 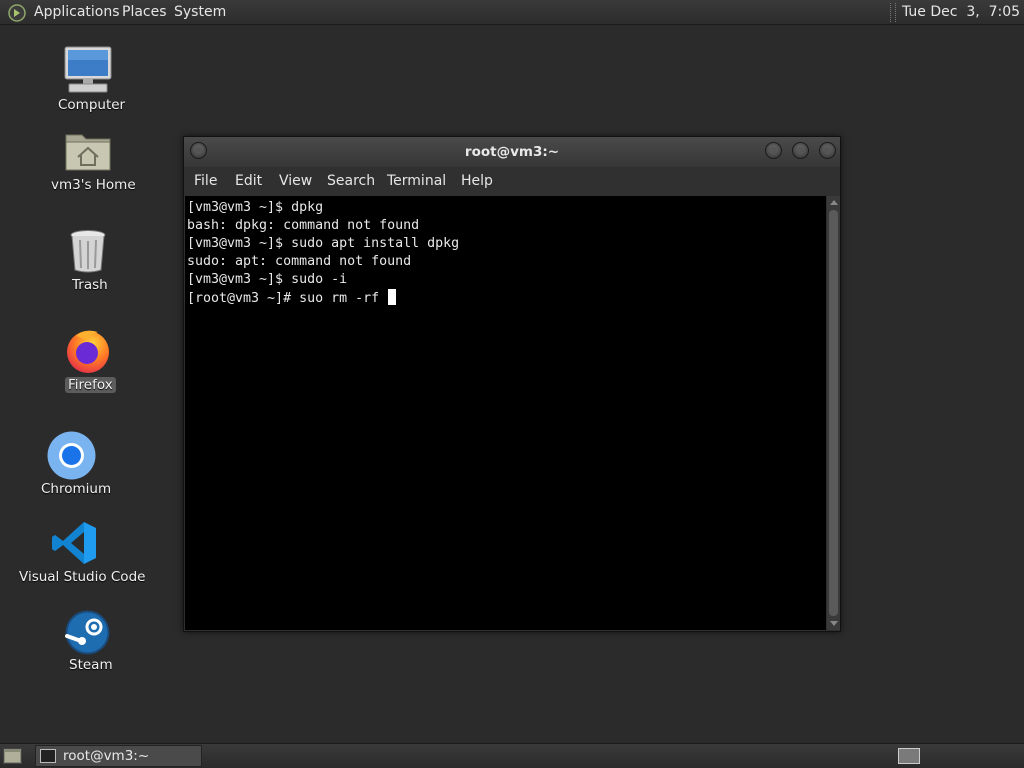 I want to click on taskbar-button-terminal: root@vm3:~, so click(x=118, y=756).